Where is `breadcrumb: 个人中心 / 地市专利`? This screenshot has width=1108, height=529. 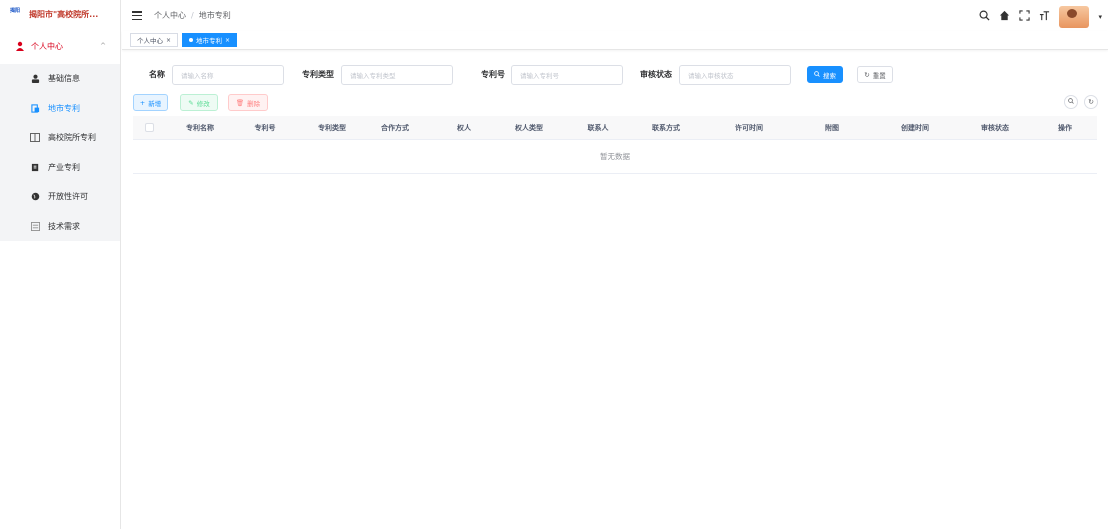
breadcrumb: 个人中心 / 地市专利 is located at coordinates (192, 15).